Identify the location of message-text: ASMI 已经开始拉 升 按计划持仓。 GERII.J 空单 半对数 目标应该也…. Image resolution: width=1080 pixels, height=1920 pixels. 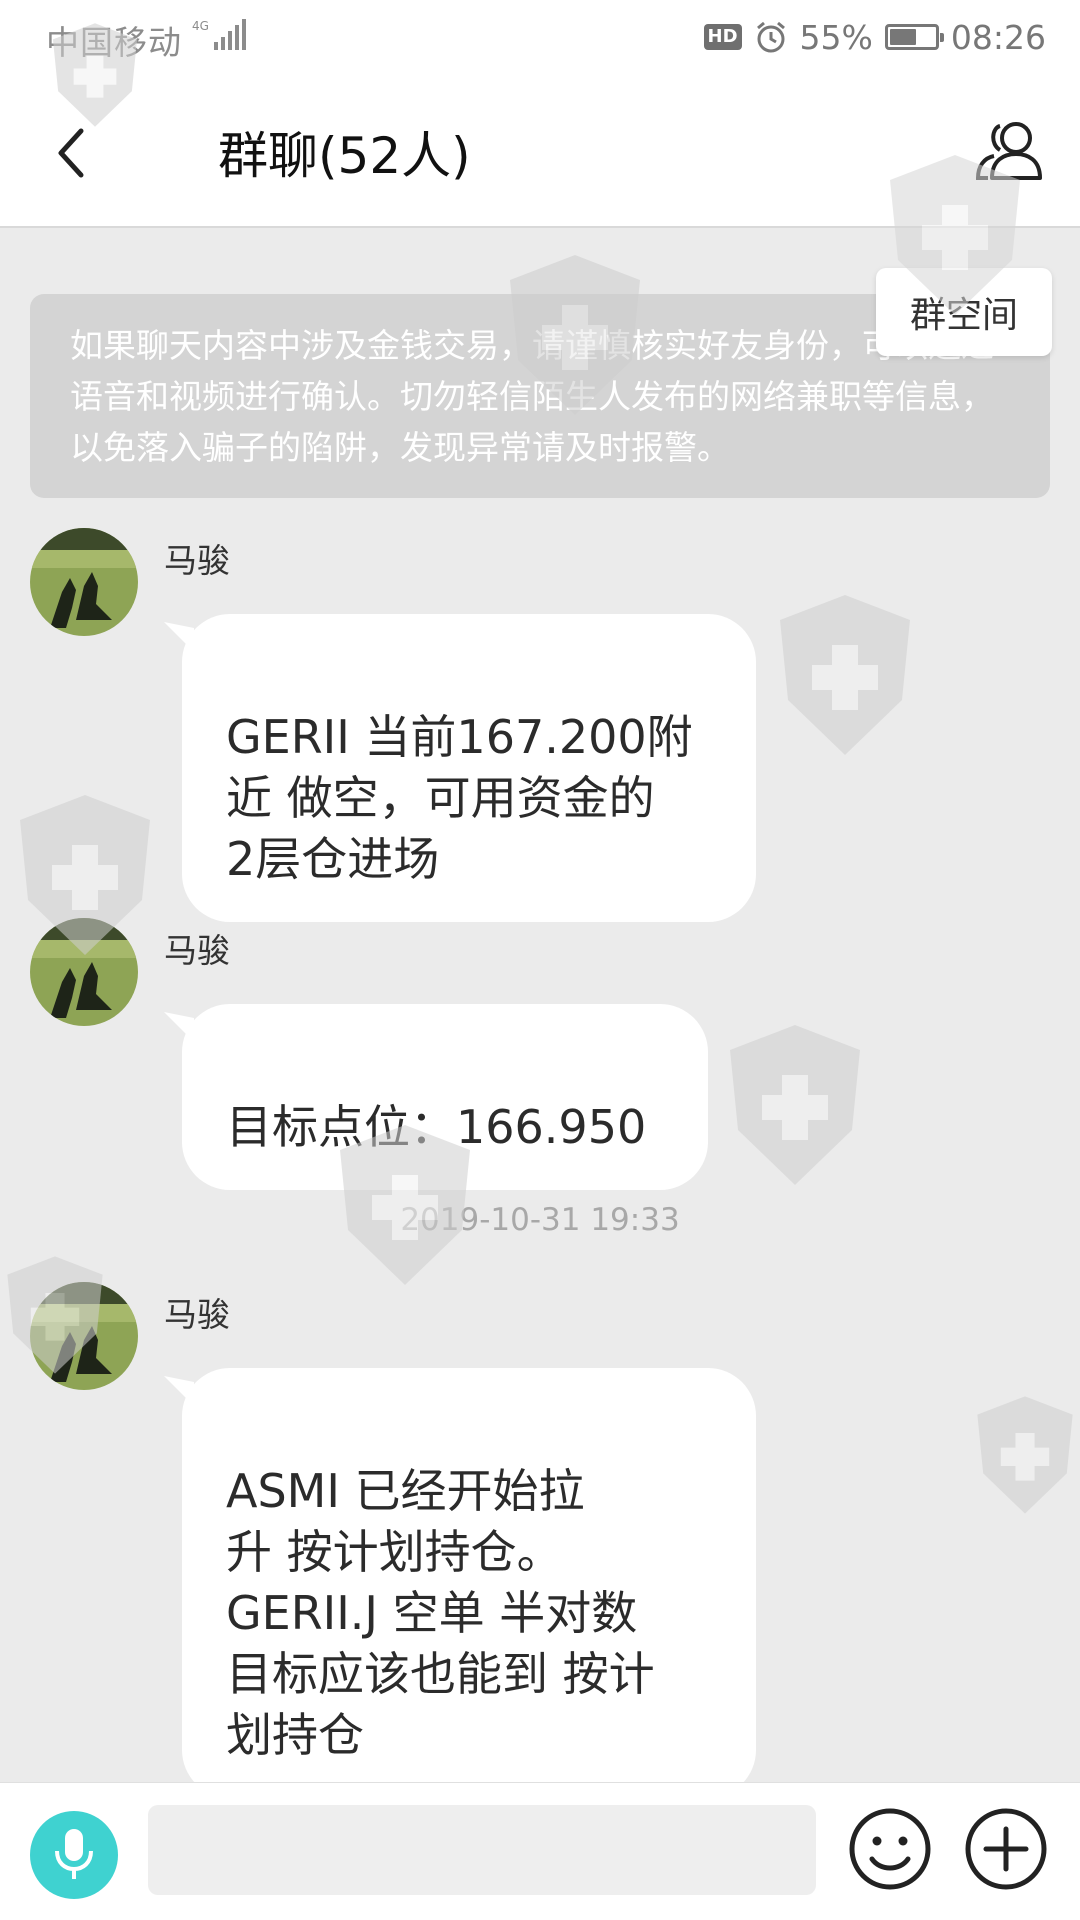
(440, 1613).